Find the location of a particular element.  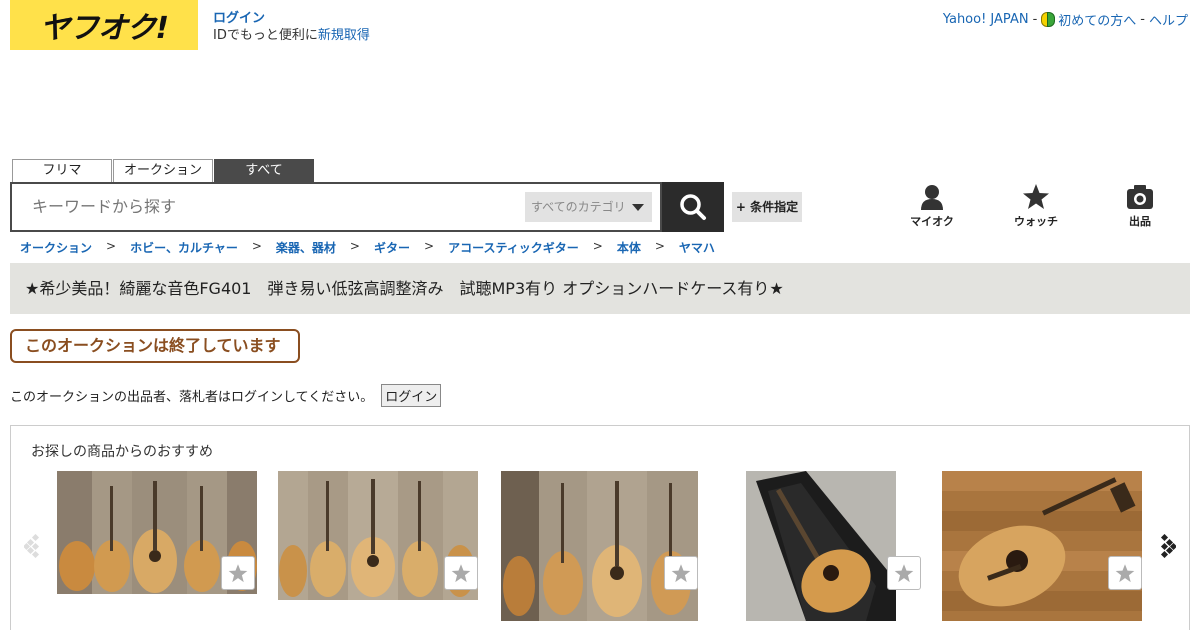

next-arrow-icon is located at coordinates (1166, 546).